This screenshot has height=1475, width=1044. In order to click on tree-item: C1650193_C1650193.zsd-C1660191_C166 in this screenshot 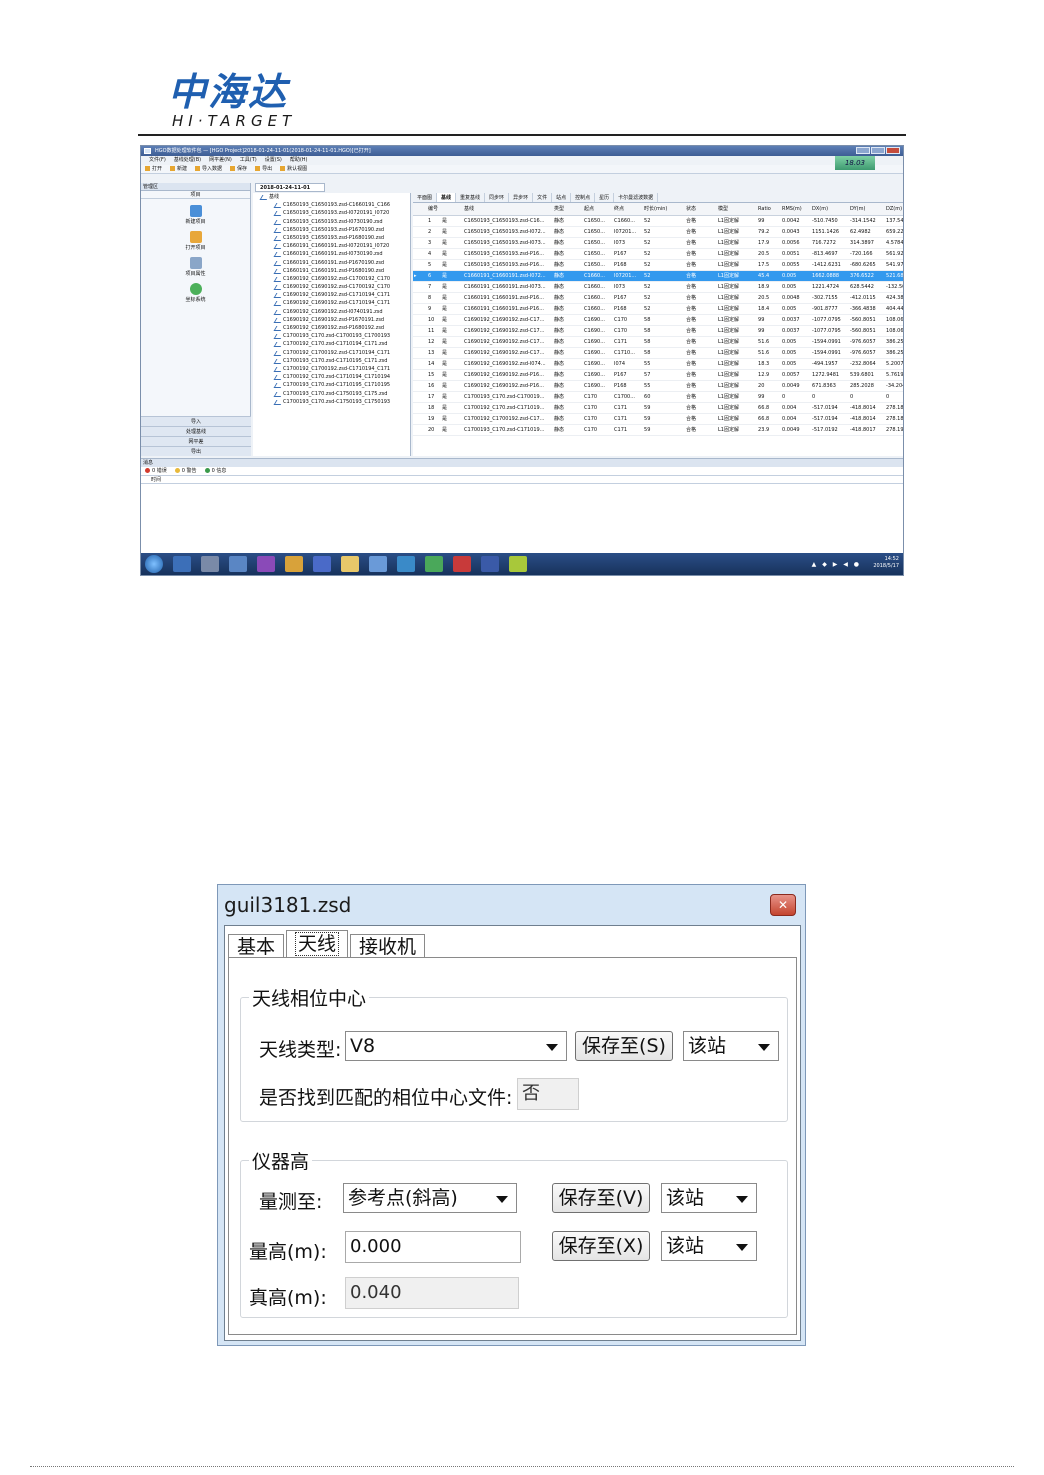, I will do `click(331, 205)`.